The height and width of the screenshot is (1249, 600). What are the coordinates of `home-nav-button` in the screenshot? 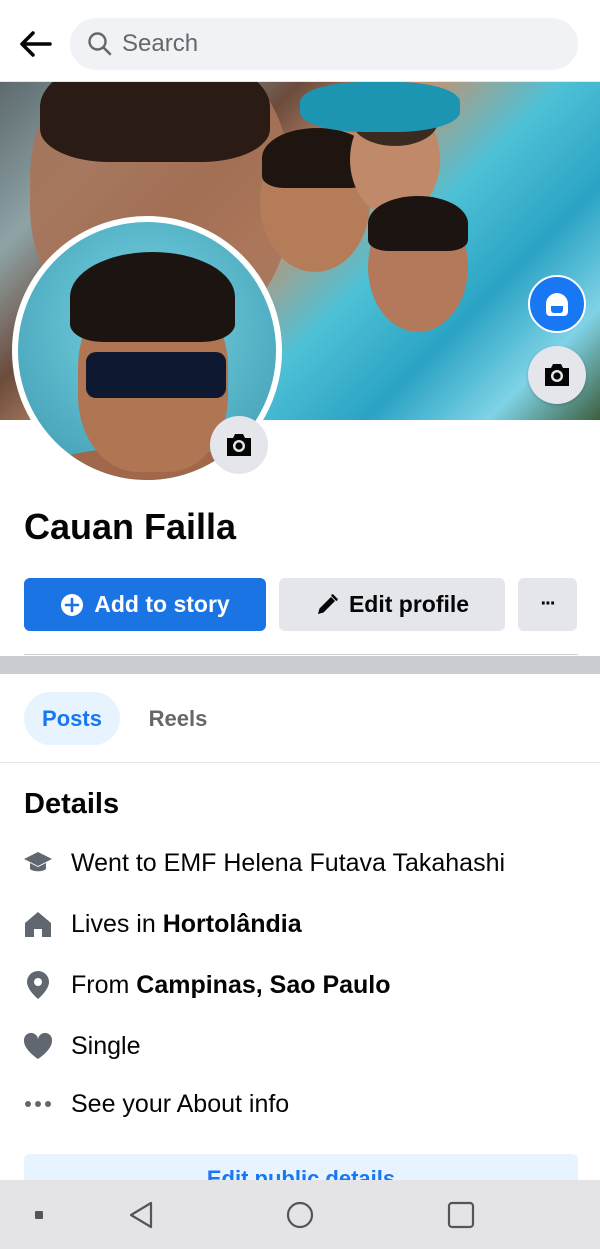 It's located at (300, 1215).